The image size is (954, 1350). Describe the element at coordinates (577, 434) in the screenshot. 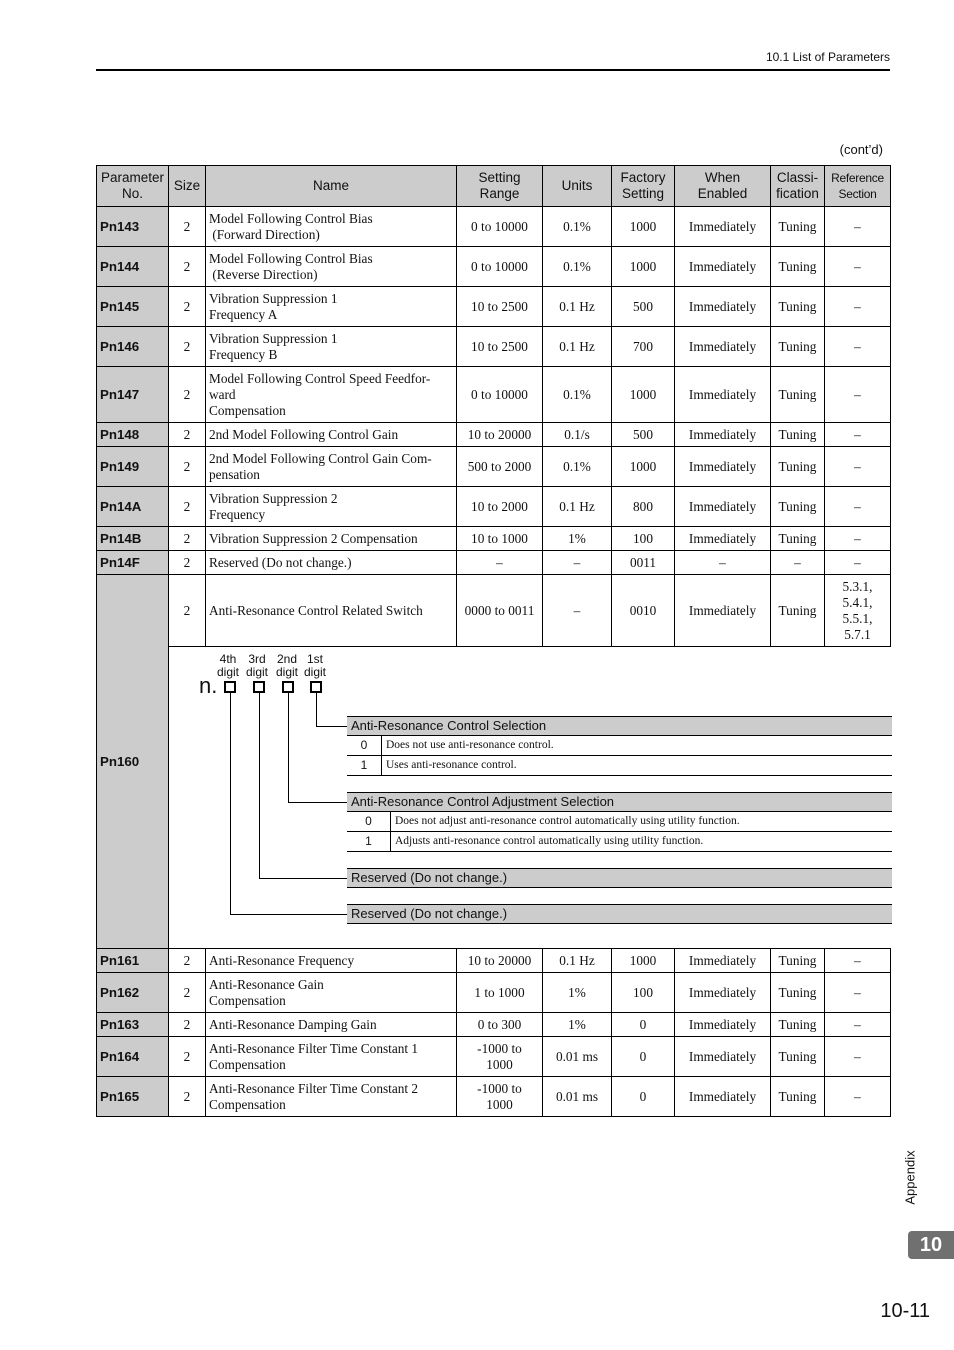

I see `units: 0.1/s` at that location.